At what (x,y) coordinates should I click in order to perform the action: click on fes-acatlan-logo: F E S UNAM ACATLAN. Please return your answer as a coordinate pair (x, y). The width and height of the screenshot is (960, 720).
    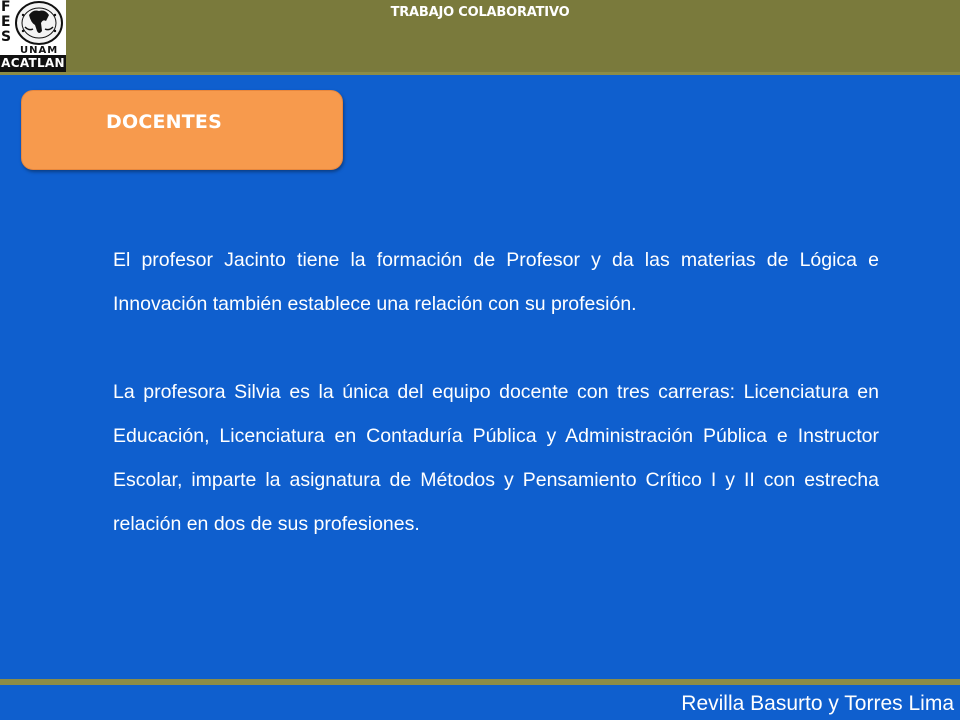
    Looking at the image, I should click on (33, 36).